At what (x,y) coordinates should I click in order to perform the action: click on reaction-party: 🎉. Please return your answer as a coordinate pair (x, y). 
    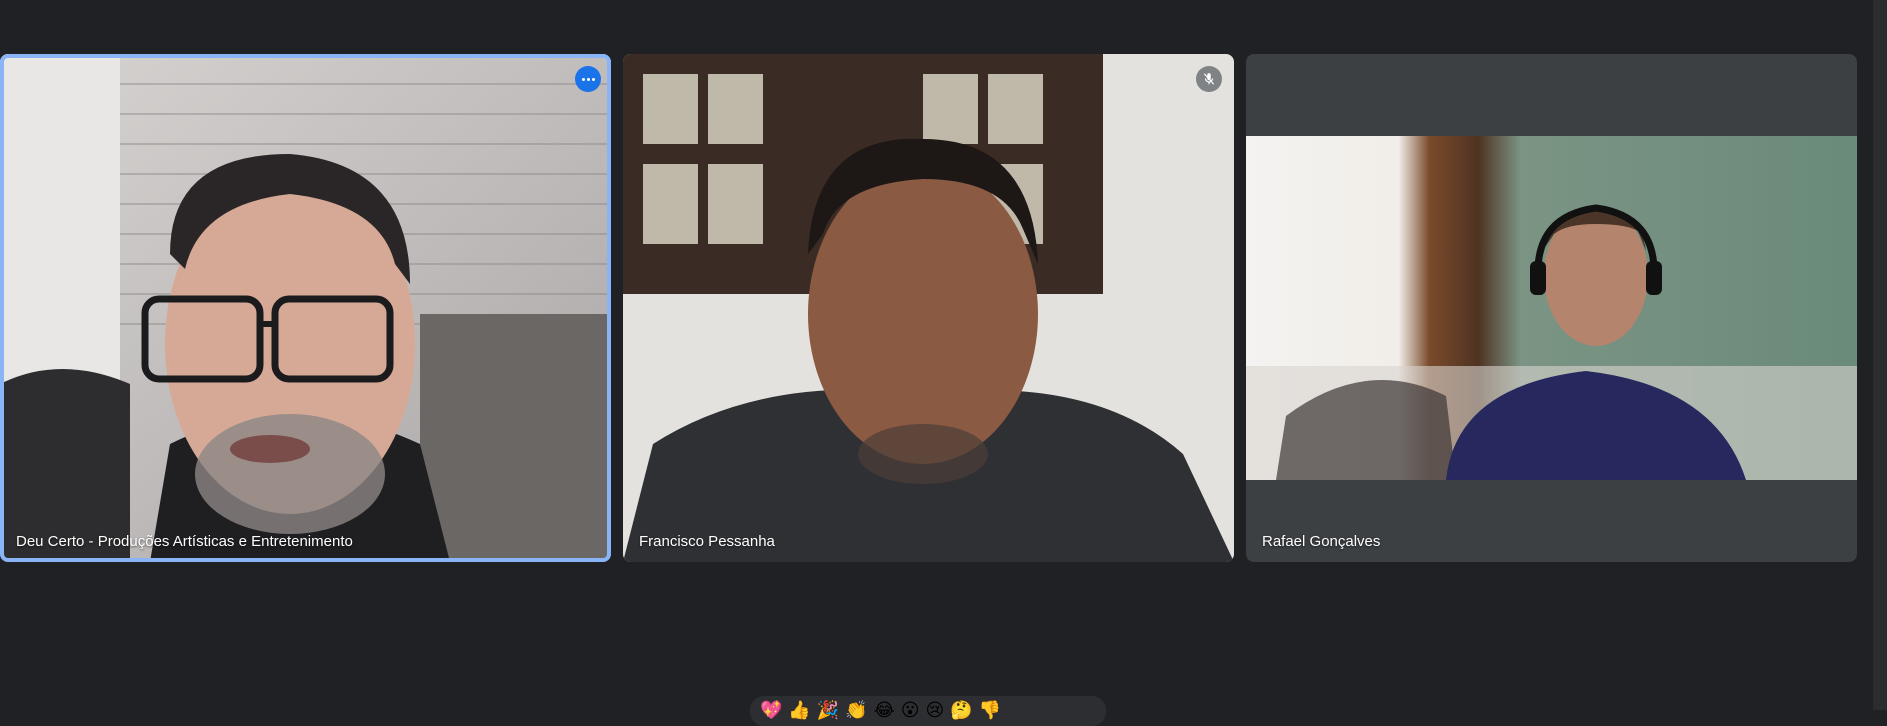
    Looking at the image, I should click on (828, 711).